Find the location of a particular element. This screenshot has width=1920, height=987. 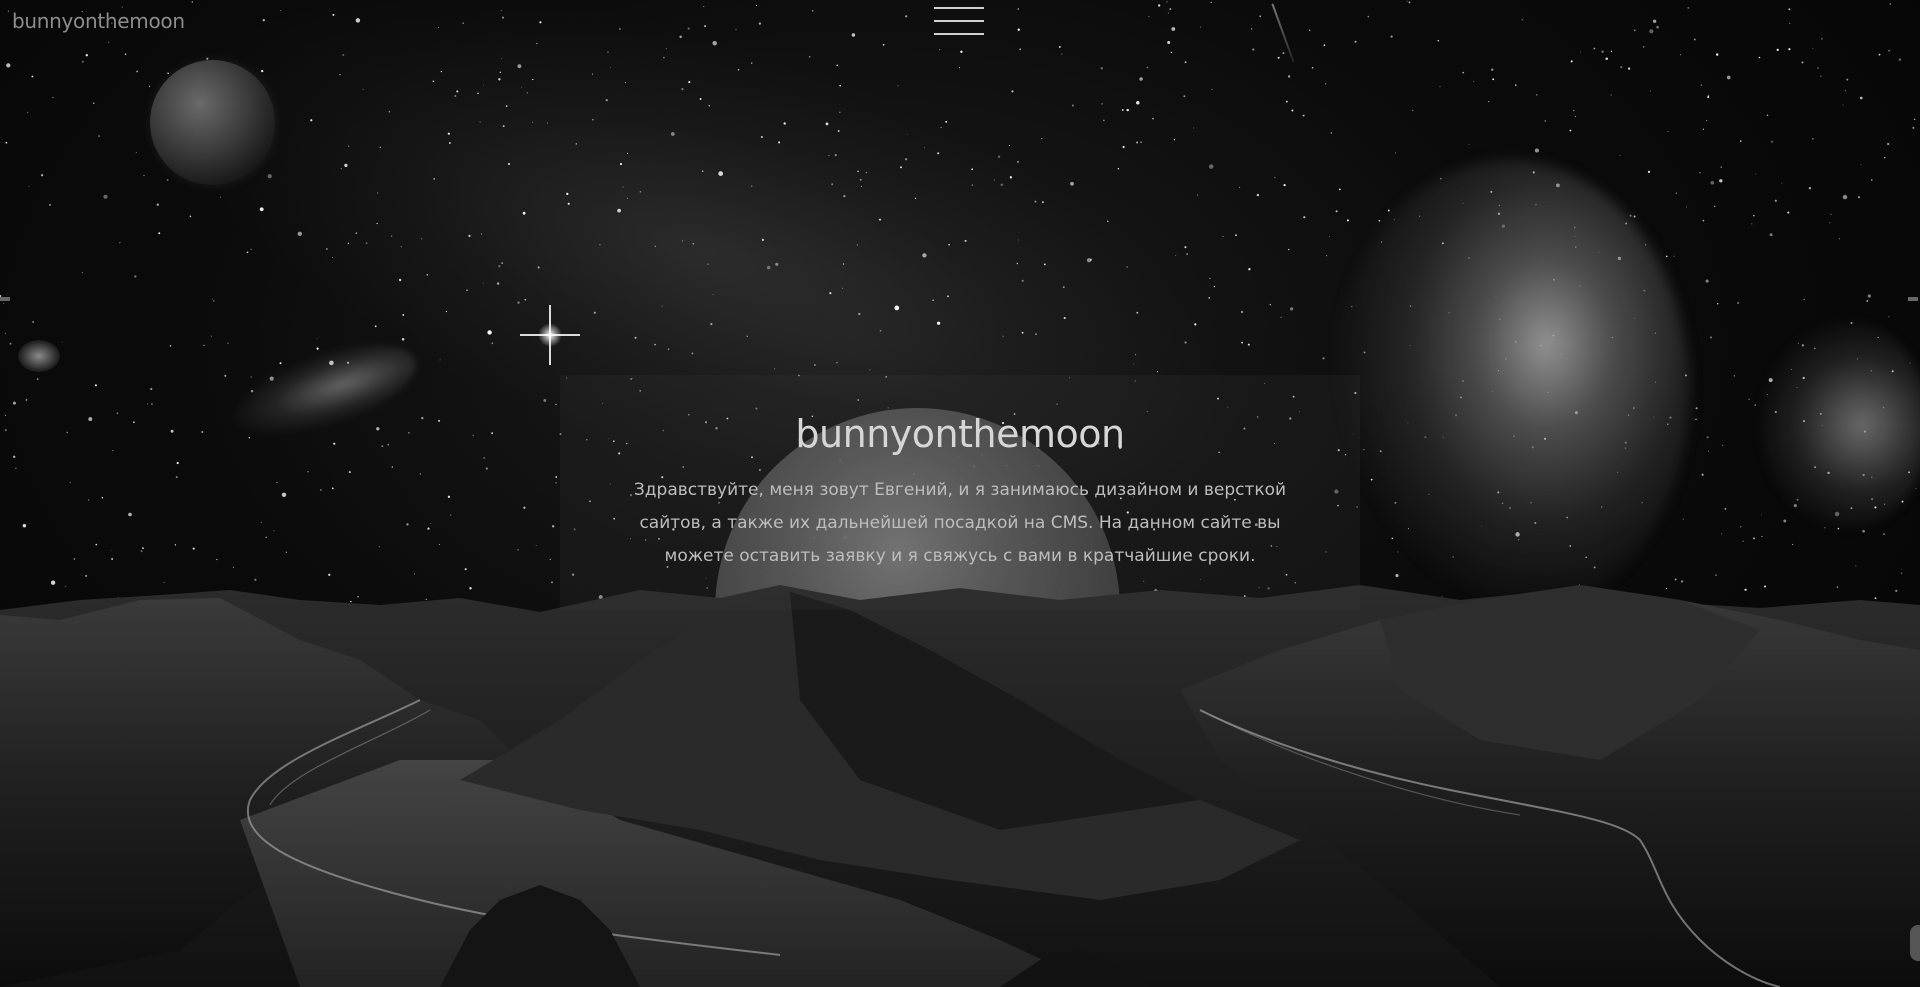

slider-next-arrow is located at coordinates (1913, 299).